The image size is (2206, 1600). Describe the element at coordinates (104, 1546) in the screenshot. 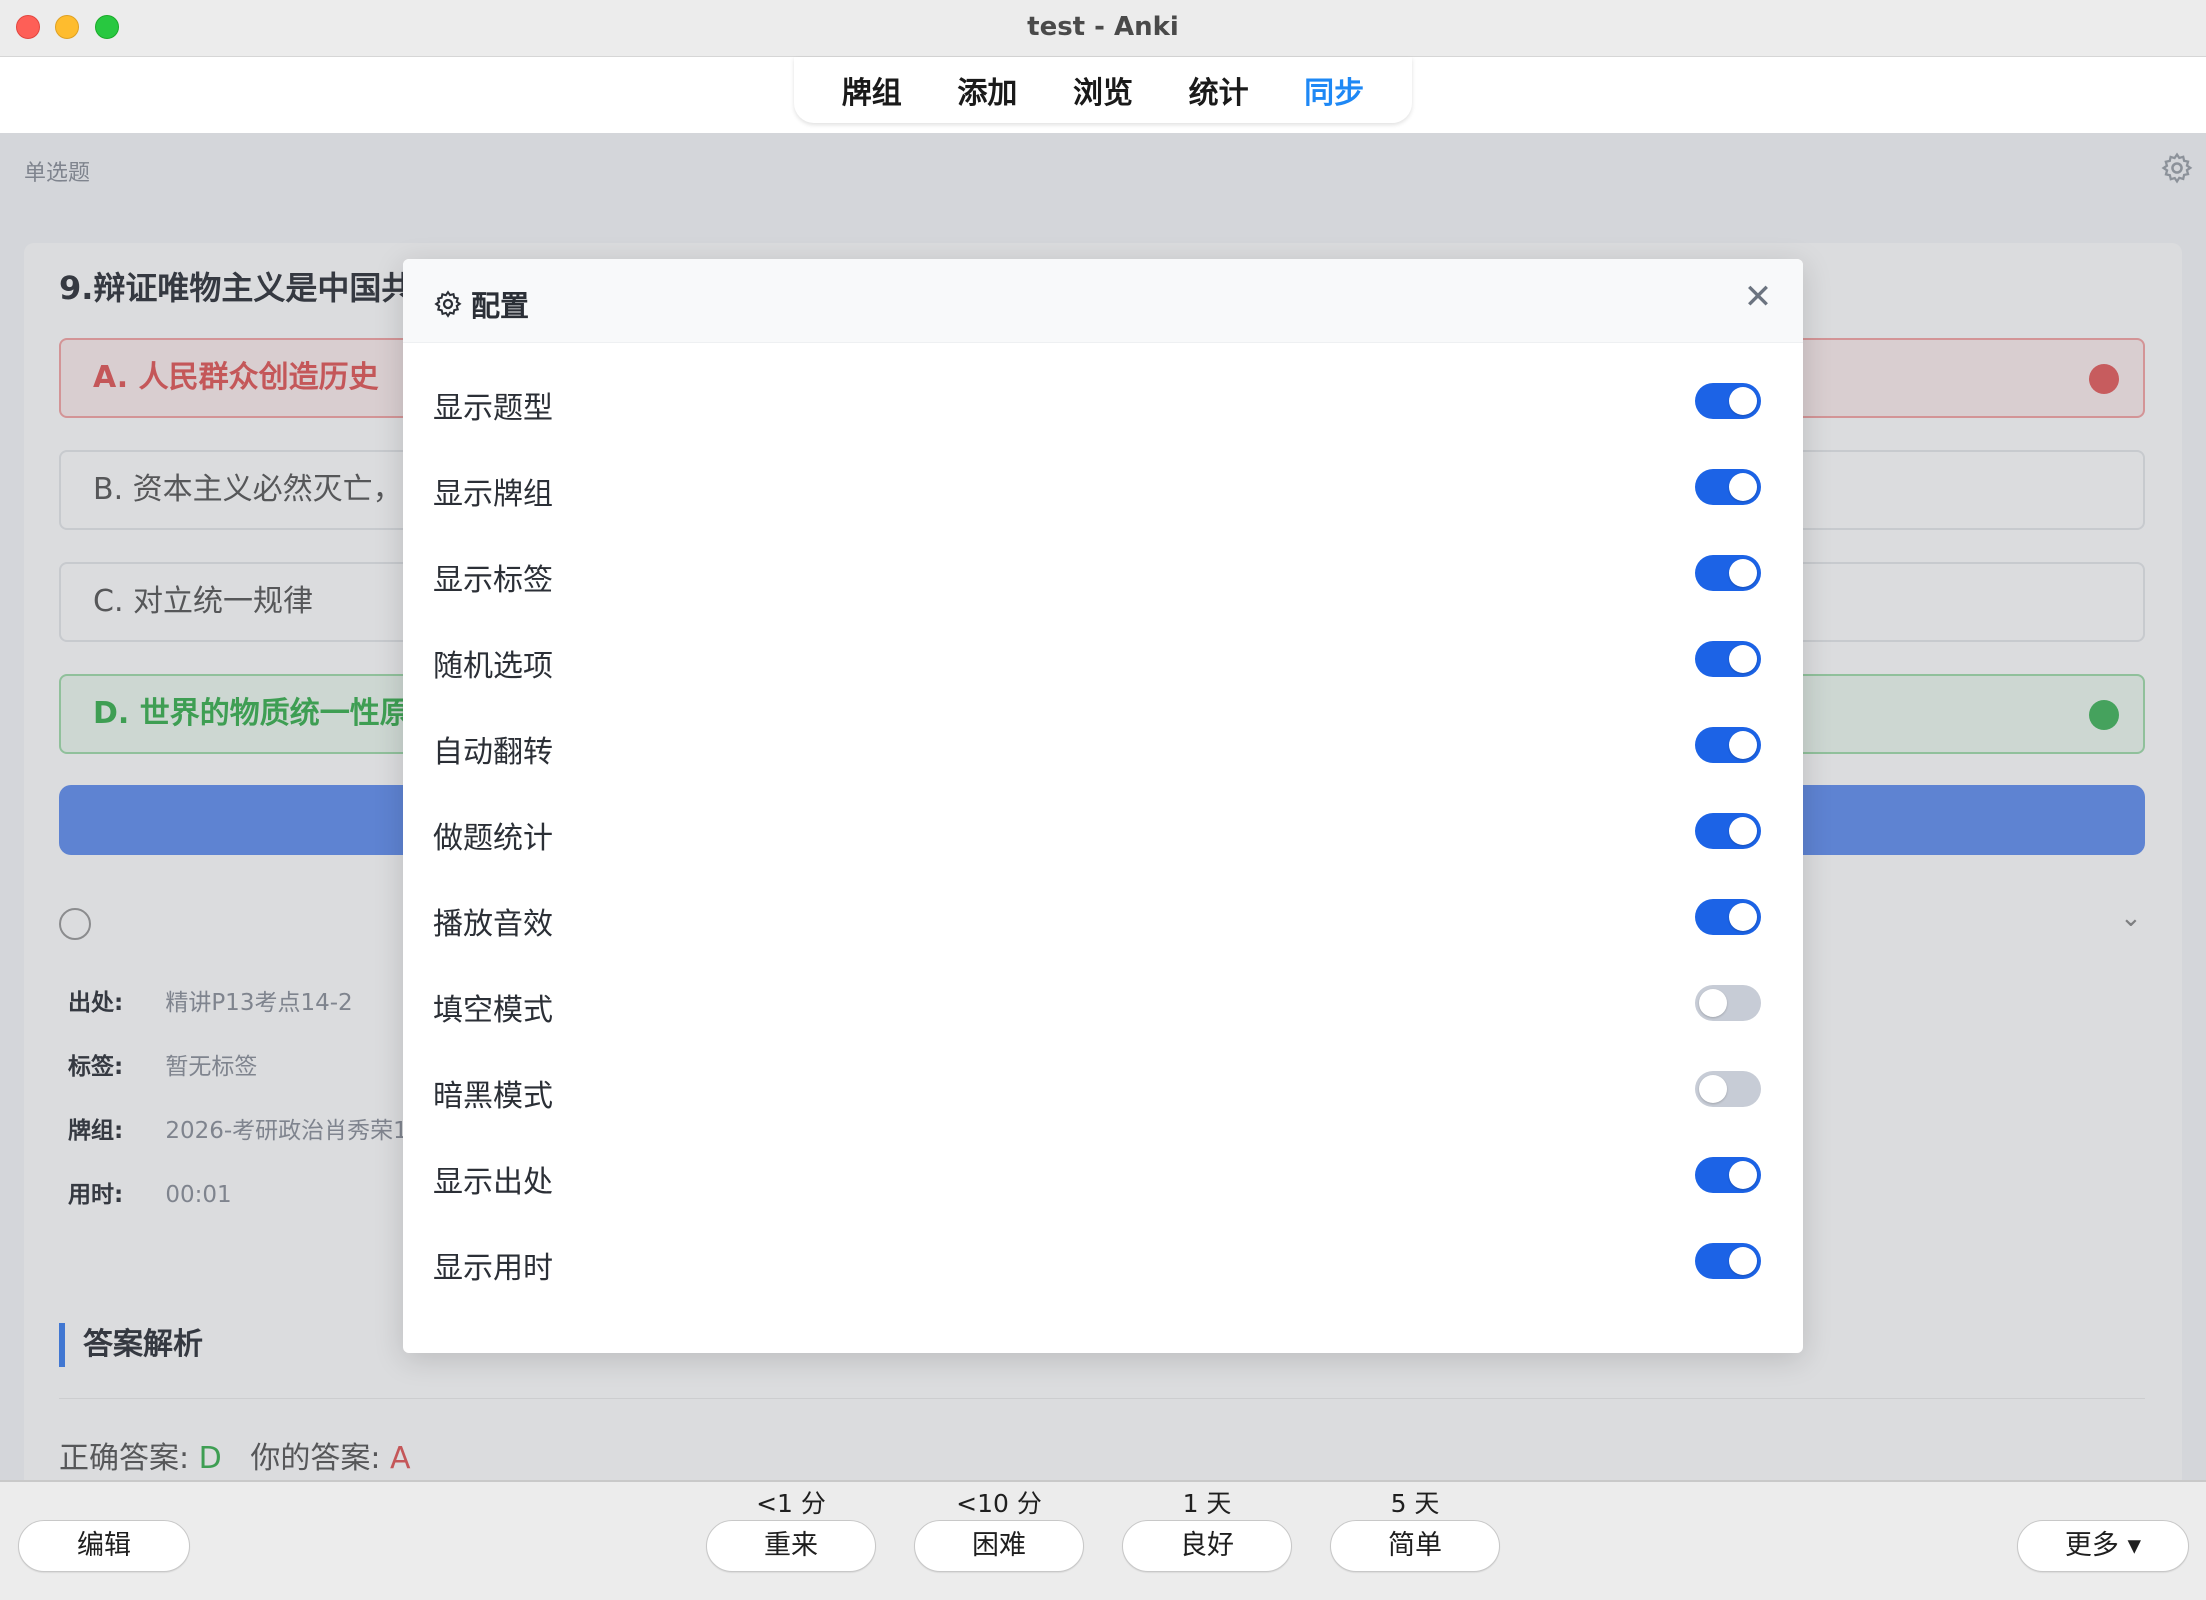

I see `edit-button: 编辑` at that location.